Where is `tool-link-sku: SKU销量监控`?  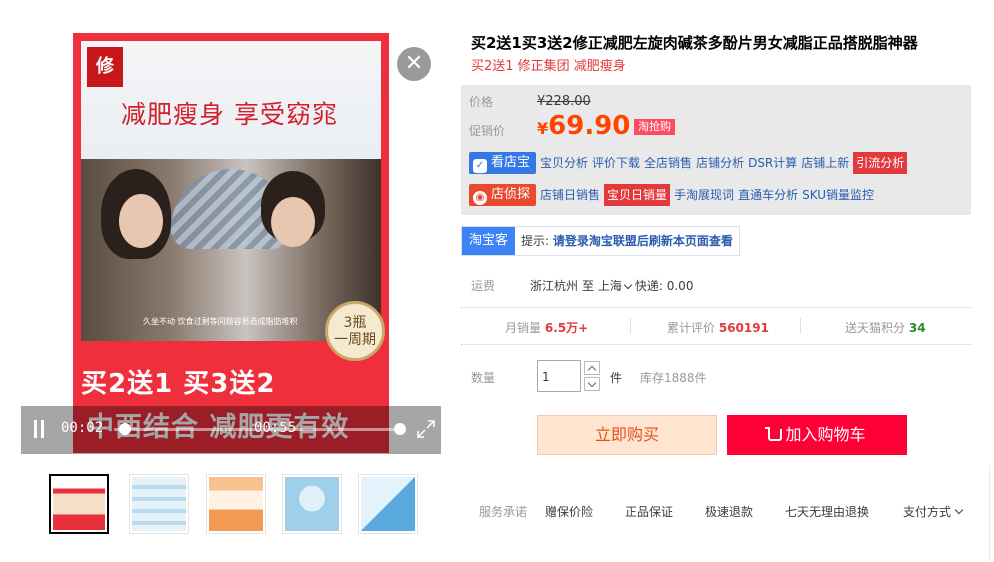
tool-link-sku: SKU销量监控 is located at coordinates (838, 195).